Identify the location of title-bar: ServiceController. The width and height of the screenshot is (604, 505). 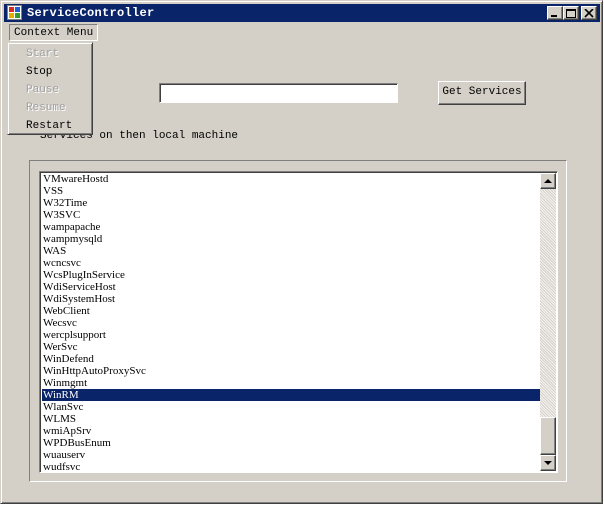
(302, 13).